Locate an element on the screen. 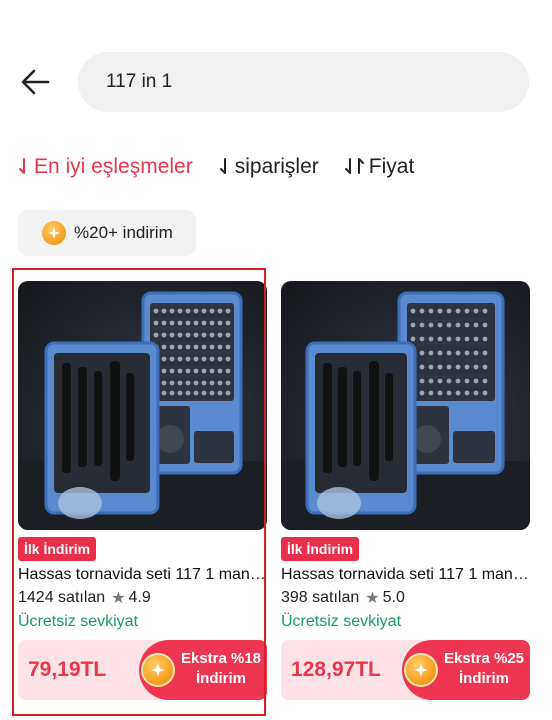 Image resolution: width=552 pixels, height=720 pixels. sort-orders: siparişler is located at coordinates (269, 167).